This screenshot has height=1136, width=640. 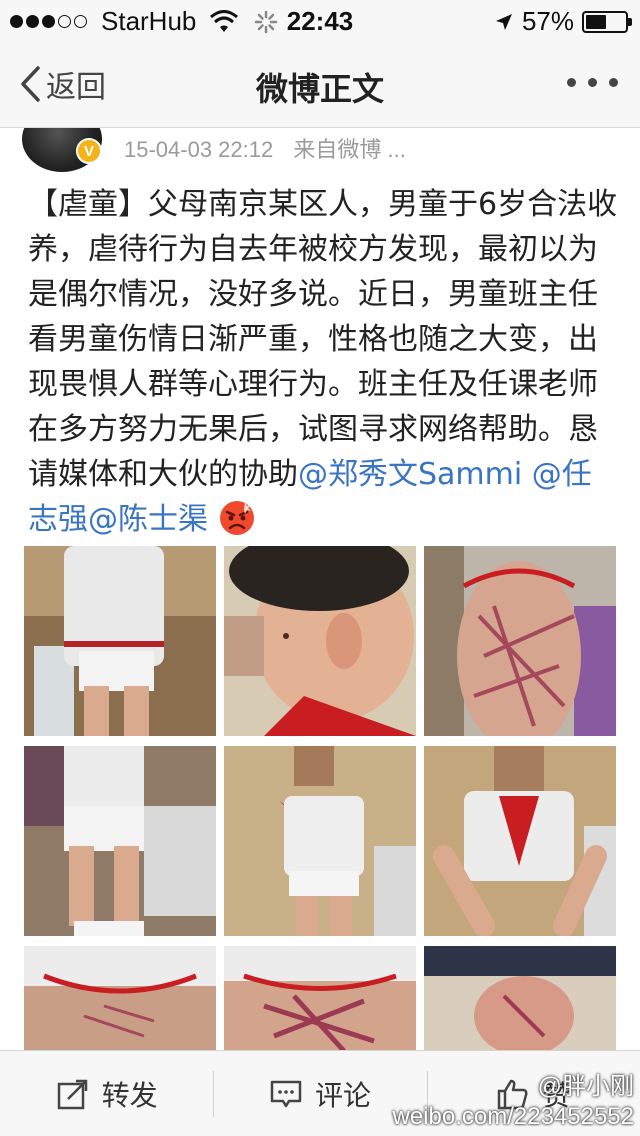 What do you see at coordinates (547, 21) in the screenshot?
I see `battery-percent: 57%` at bounding box center [547, 21].